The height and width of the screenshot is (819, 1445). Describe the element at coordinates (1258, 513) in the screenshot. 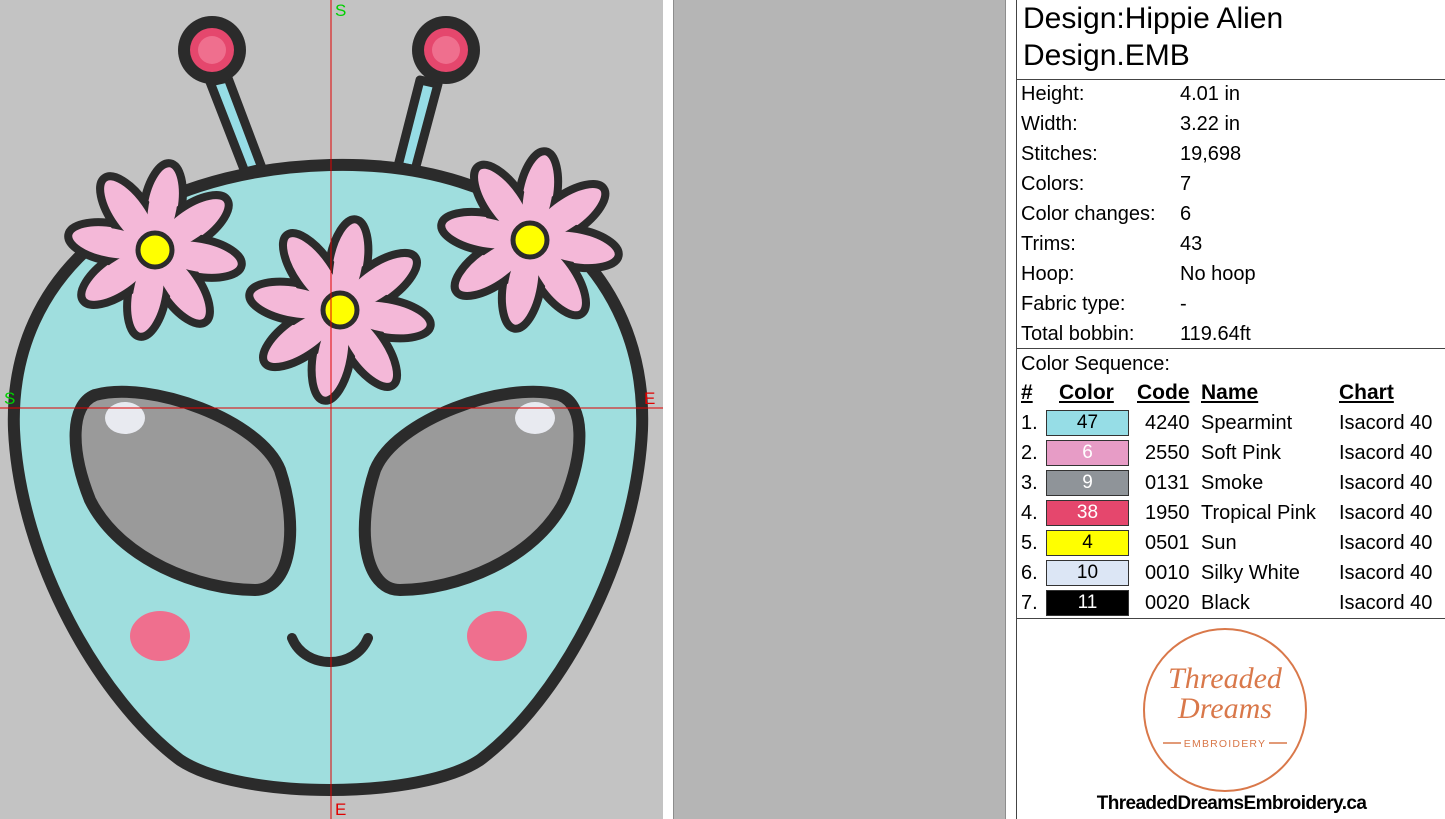

I see `thread-name: Tropical Pink` at that location.